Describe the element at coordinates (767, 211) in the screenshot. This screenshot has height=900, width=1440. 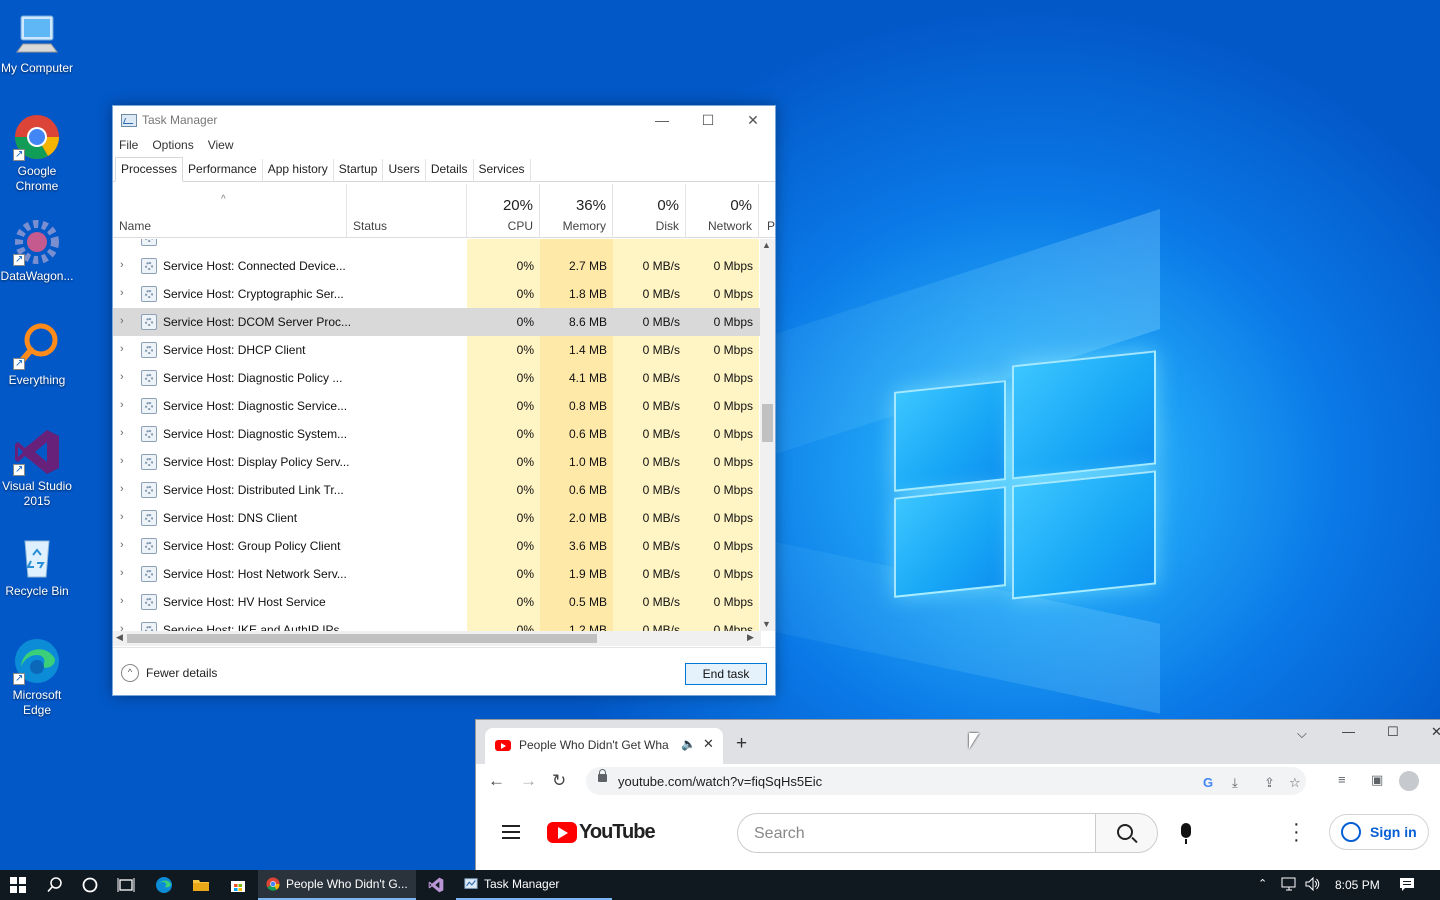
I see `column-power: P` at that location.